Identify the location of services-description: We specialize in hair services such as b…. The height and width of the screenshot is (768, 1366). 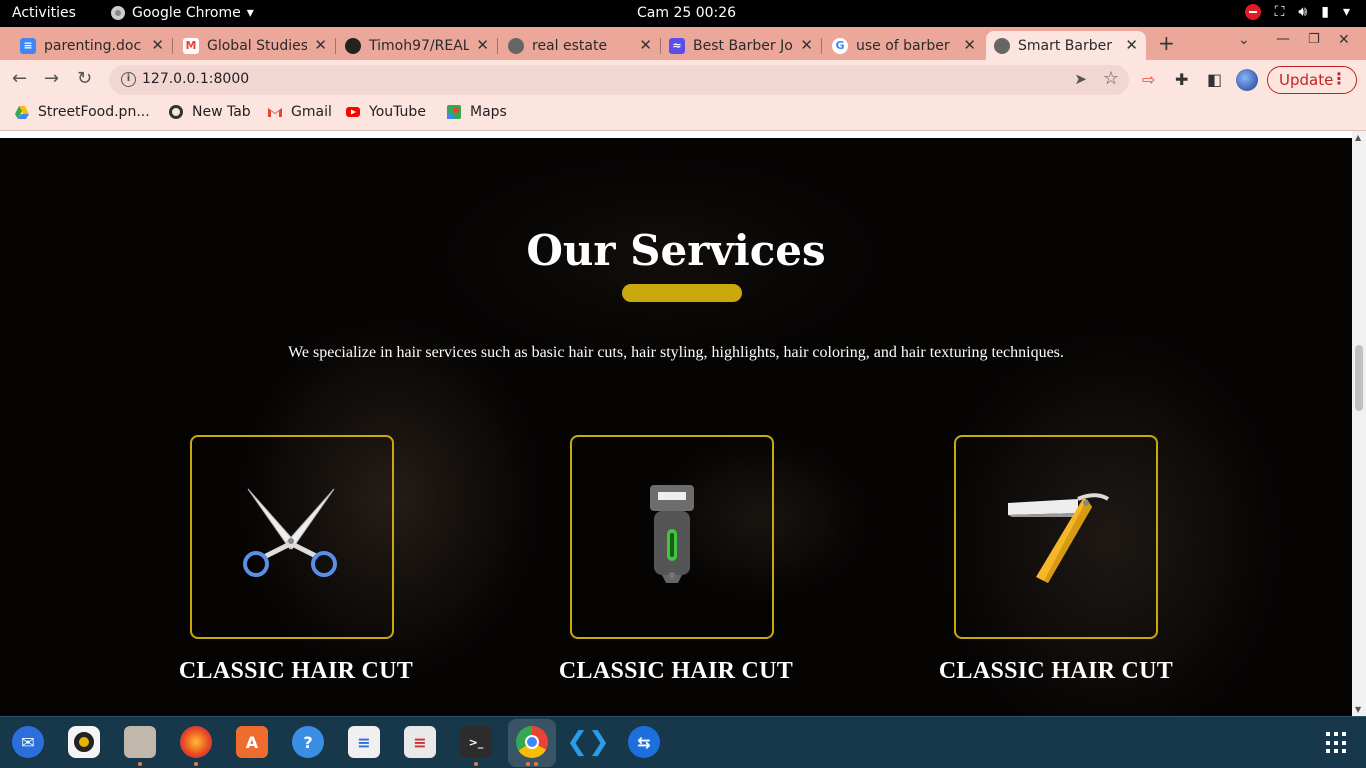
(676, 352).